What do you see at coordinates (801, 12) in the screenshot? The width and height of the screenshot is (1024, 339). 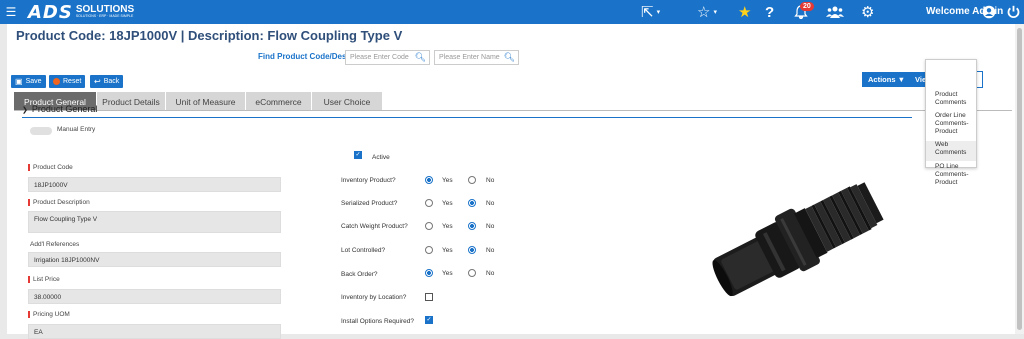 I see `bell-icon: 20` at bounding box center [801, 12].